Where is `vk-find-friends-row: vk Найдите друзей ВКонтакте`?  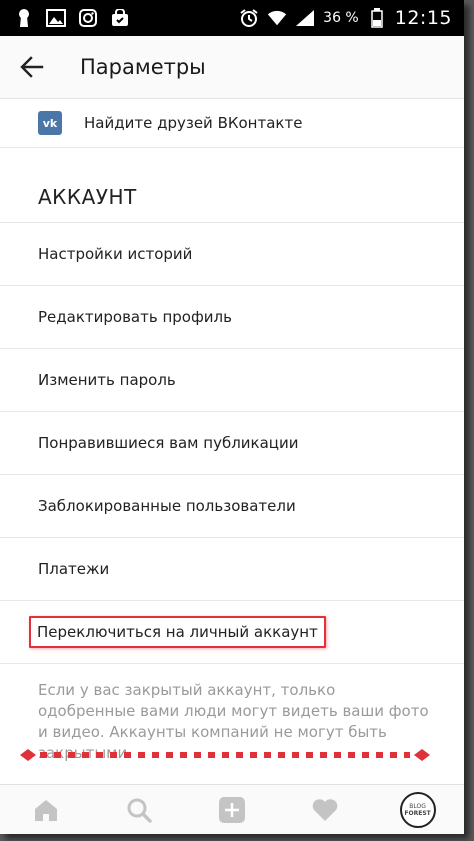
vk-find-friends-row: vk Найдите друзей ВКонтакте is located at coordinates (232, 123).